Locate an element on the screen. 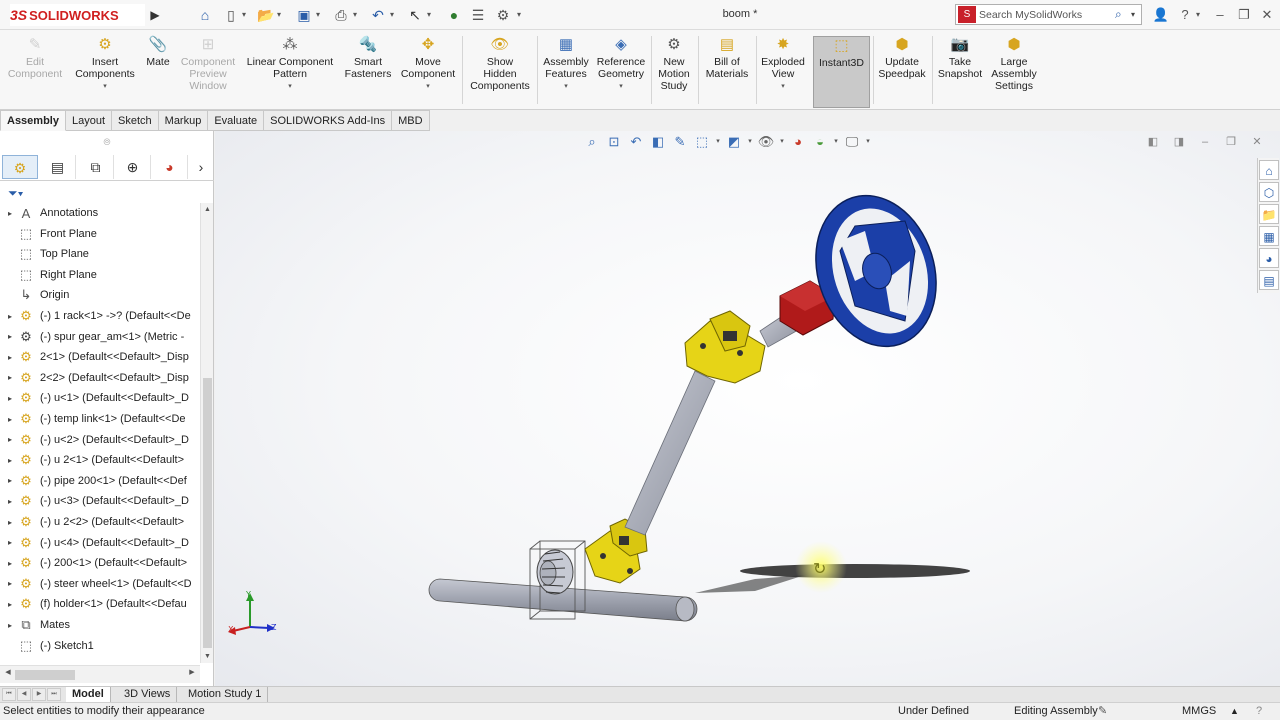  tab-assembly: Assembly is located at coordinates (33, 120).